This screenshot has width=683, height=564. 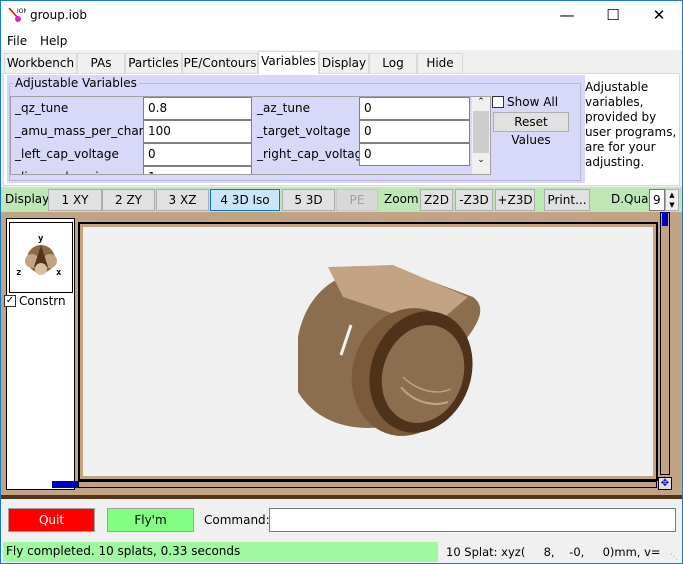 I want to click on variable-name: _az_tune, so click(x=283, y=108).